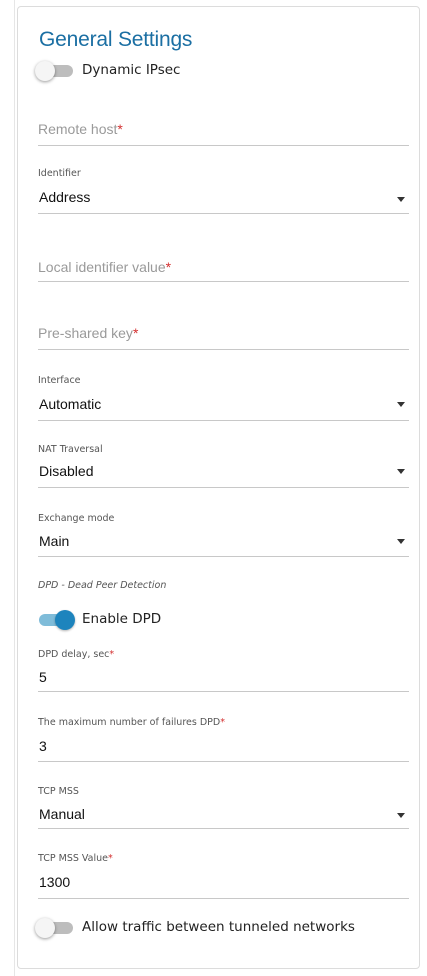  What do you see at coordinates (223, 671) in the screenshot?
I see `dpd-delay-field: DPD delay, sec* 5` at bounding box center [223, 671].